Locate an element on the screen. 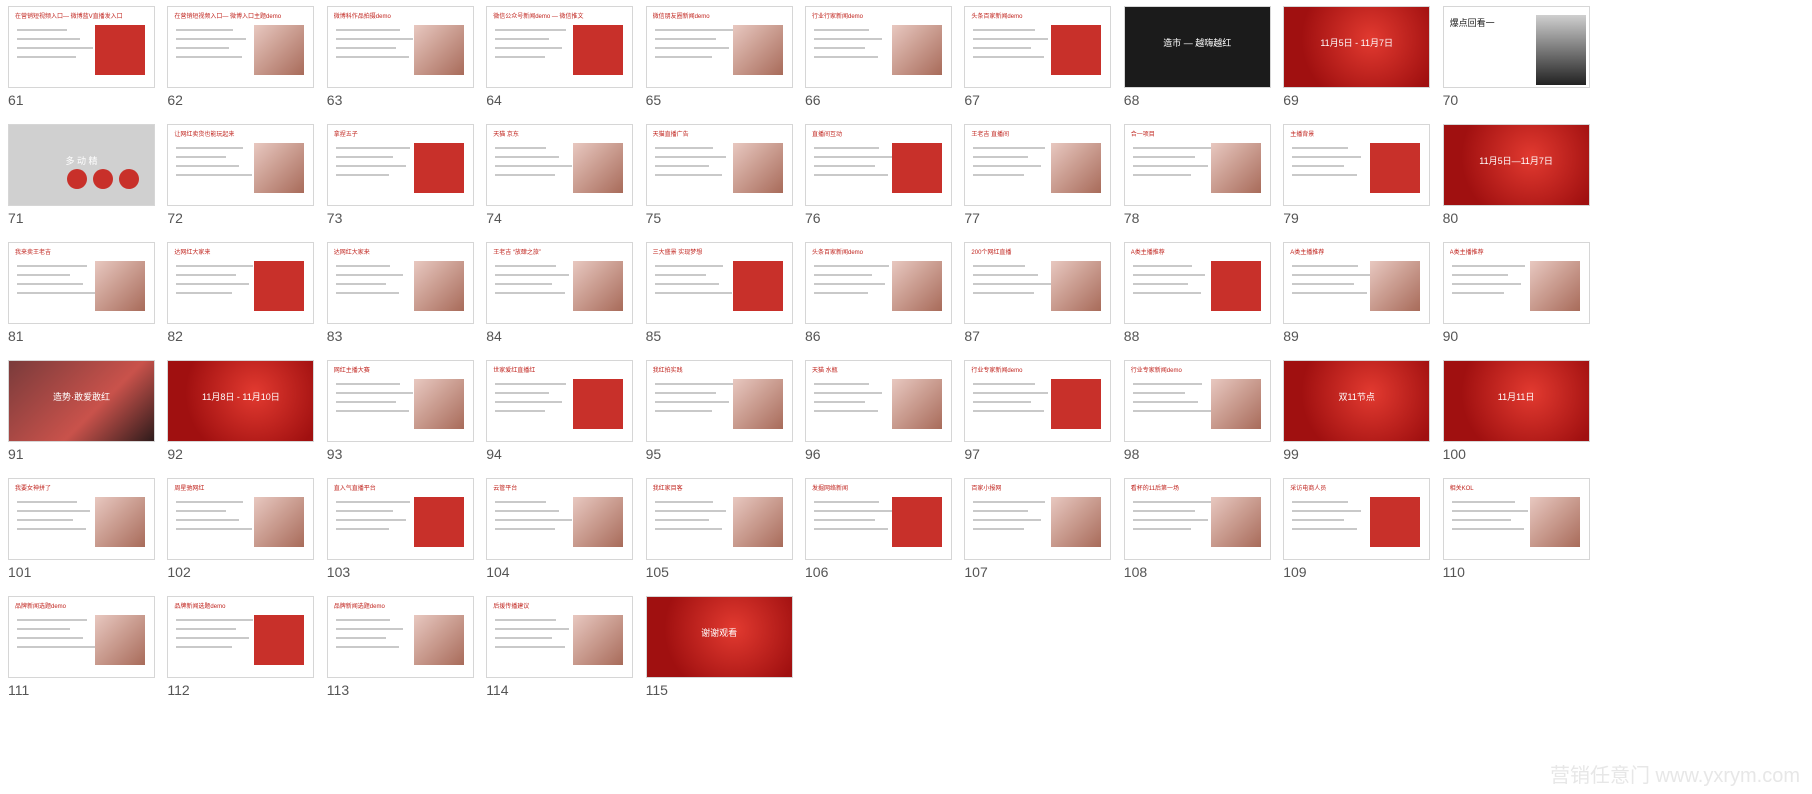 Image resolution: width=1812 pixels, height=794 pixels. slide-thumbnail: 网红主播大赛 93 is located at coordinates (415, 411).